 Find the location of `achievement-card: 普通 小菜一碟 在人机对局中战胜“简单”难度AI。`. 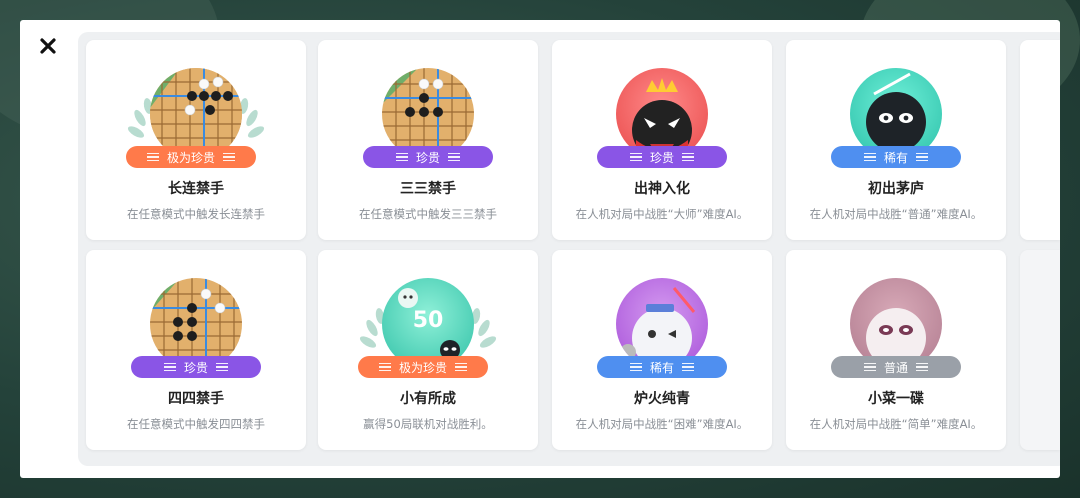

achievement-card: 普通 小菜一碟 在人机对局中战胜“简单”难度AI。 is located at coordinates (896, 350).